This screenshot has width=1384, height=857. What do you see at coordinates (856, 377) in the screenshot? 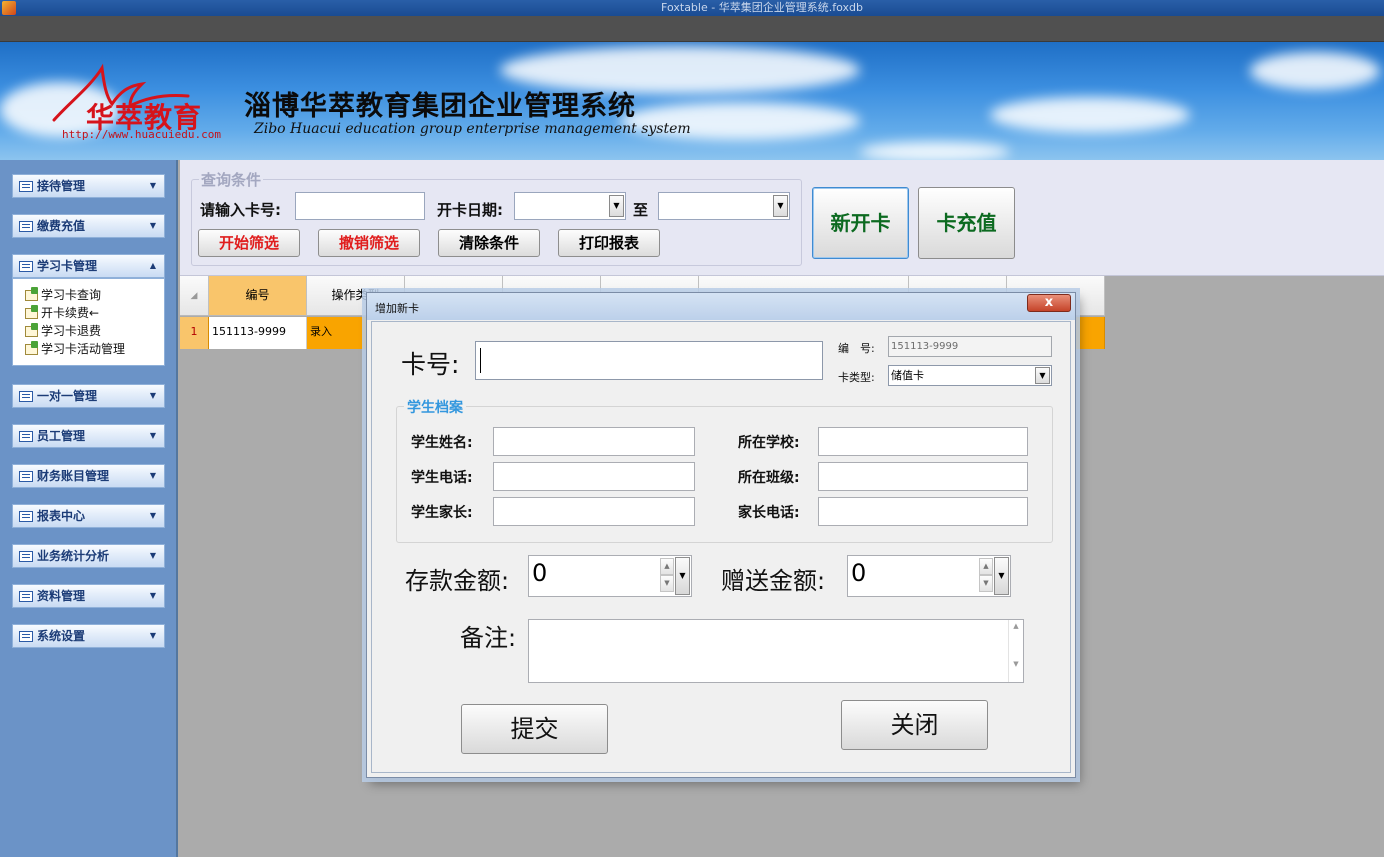
I see `card-type-label: 卡类型:` at bounding box center [856, 377].